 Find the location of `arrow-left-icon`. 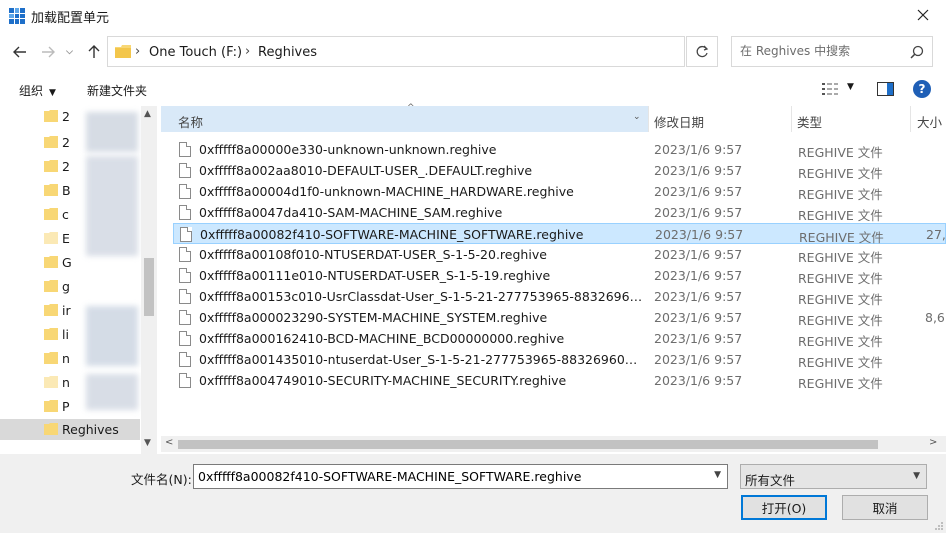

arrow-left-icon is located at coordinates (19, 52).